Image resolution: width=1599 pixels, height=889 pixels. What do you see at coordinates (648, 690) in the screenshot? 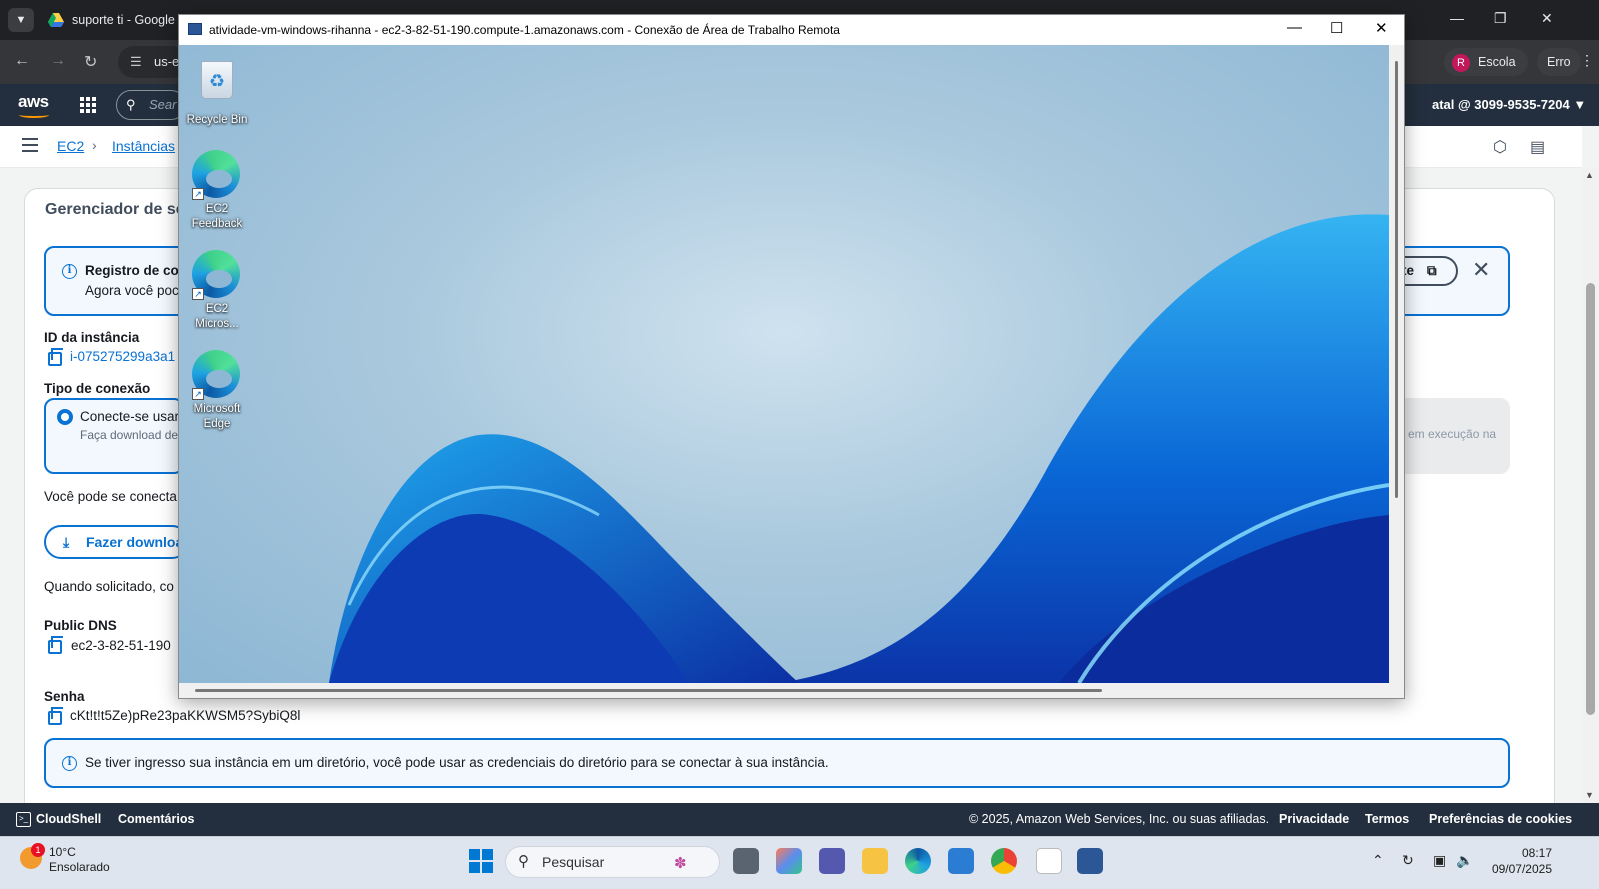
I see `rdp-horizontal-scrollbar-thumb` at bounding box center [648, 690].